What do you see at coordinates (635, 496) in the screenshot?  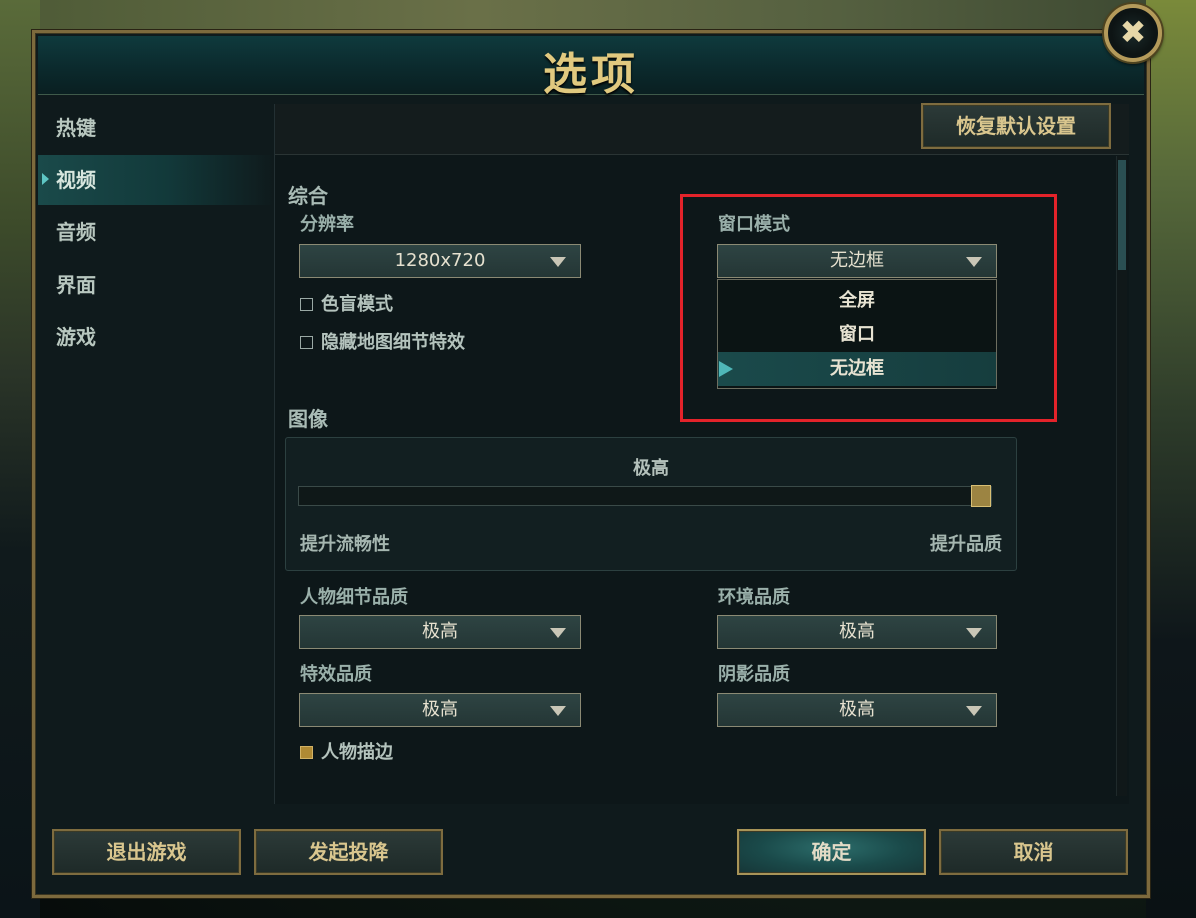 I see `slider-fill` at bounding box center [635, 496].